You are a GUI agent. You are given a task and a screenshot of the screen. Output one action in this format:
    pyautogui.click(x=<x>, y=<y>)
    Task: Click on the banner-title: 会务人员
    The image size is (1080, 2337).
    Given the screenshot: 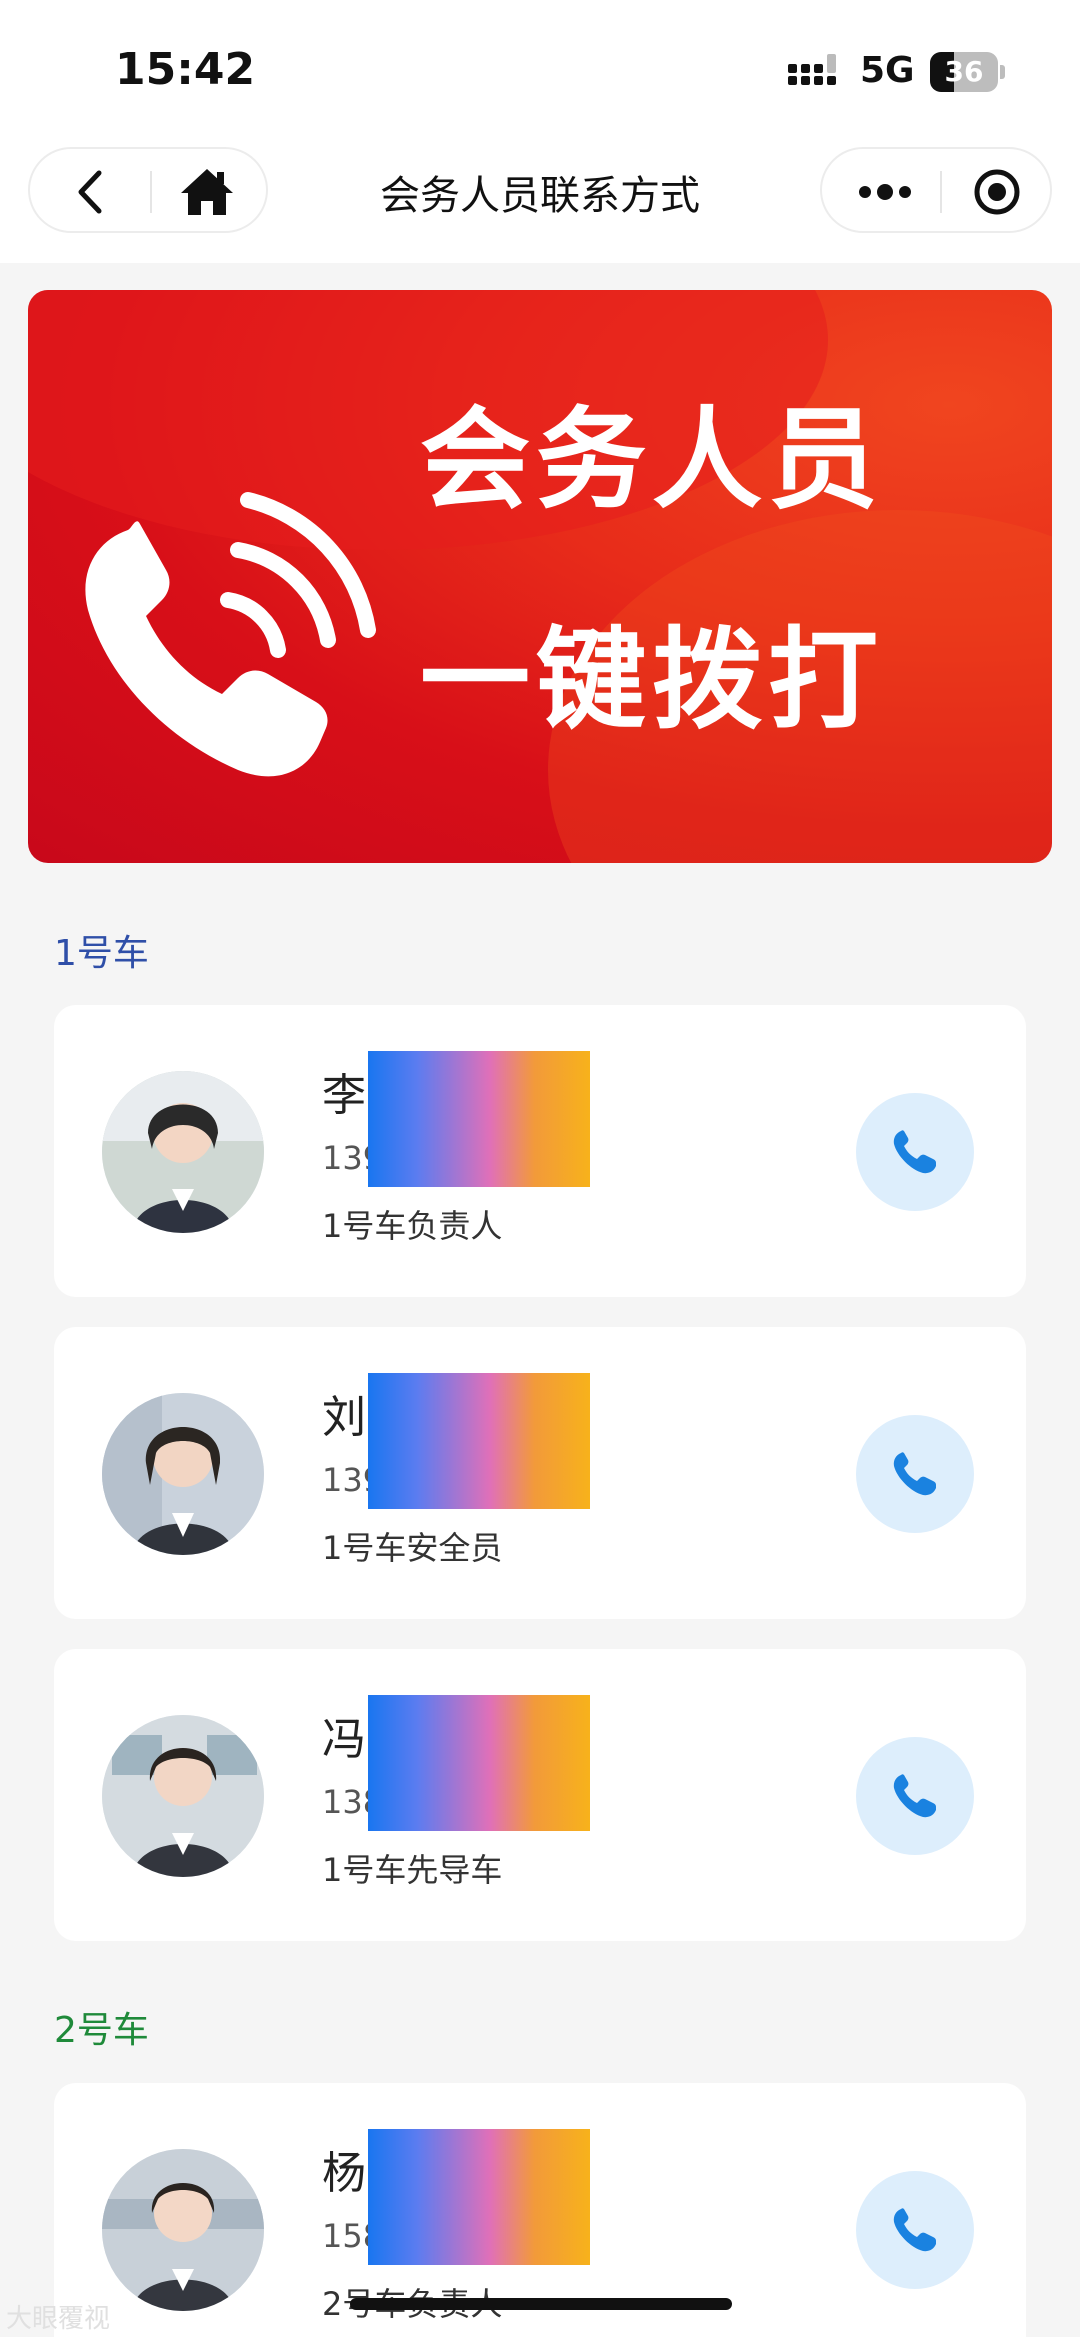 What is the action you would take?
    pyautogui.click(x=652, y=460)
    